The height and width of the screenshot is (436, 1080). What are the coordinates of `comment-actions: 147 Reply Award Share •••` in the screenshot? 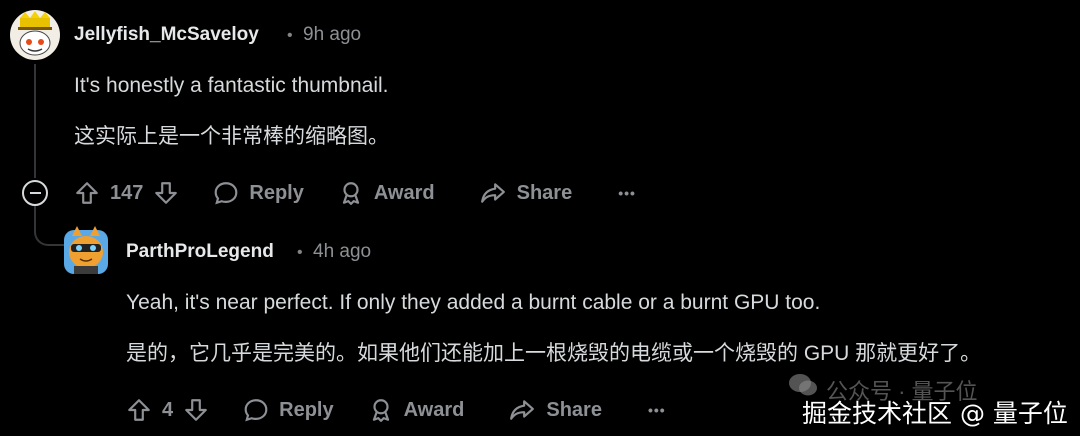 It's located at (355, 193).